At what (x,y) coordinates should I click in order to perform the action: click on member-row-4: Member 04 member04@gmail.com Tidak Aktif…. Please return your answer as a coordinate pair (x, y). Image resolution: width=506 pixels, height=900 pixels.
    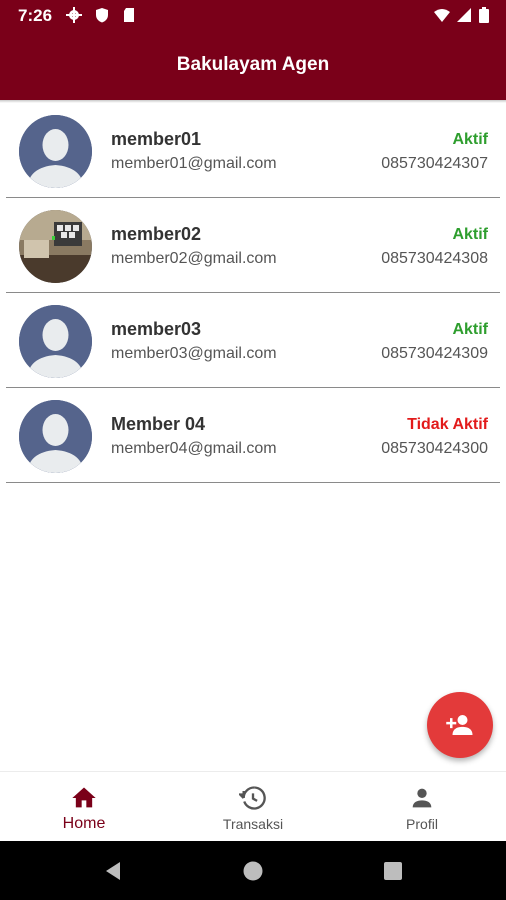
    Looking at the image, I should click on (253, 435).